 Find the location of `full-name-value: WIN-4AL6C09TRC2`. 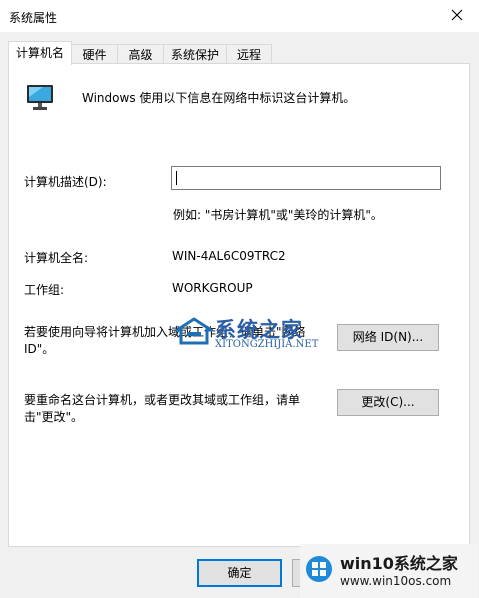

full-name-value: WIN-4AL6C09TRC2 is located at coordinates (229, 256).